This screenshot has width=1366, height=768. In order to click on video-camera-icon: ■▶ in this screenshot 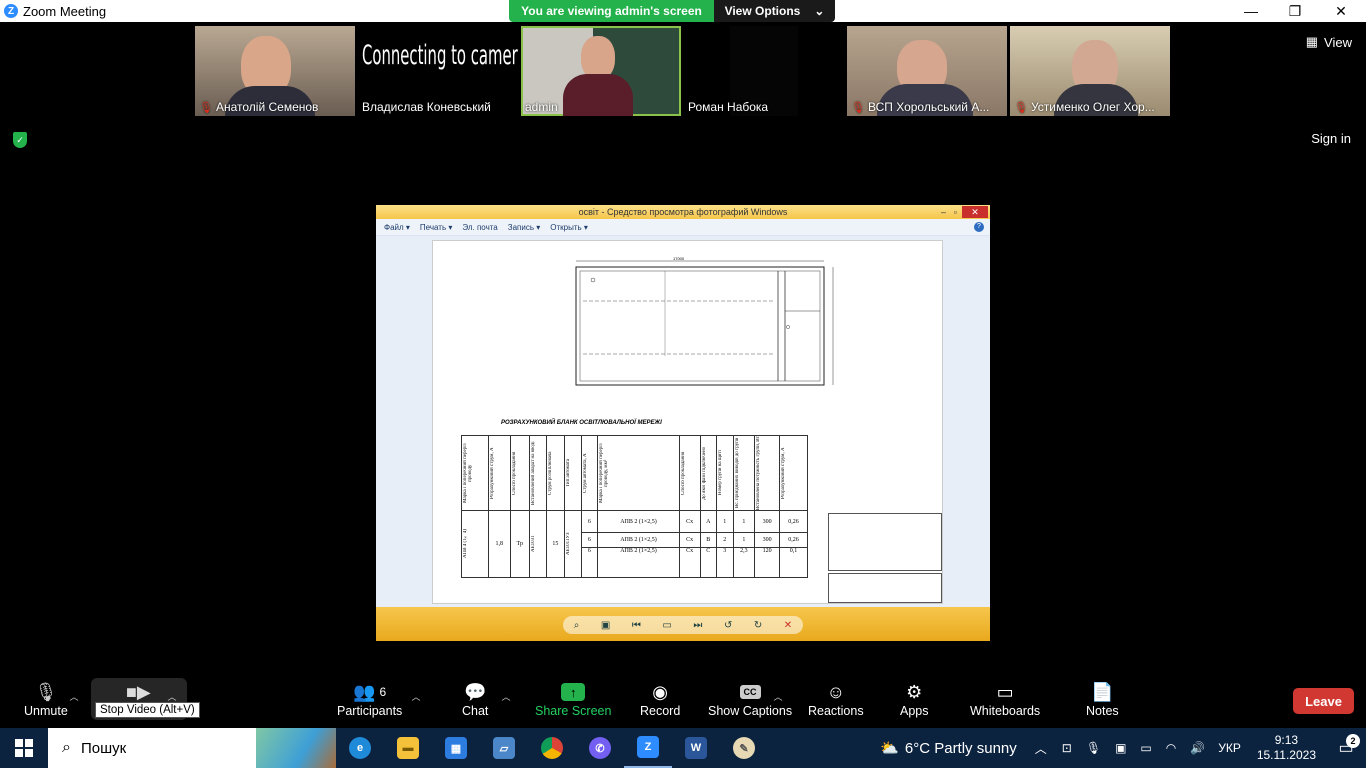, I will do `click(138, 691)`.